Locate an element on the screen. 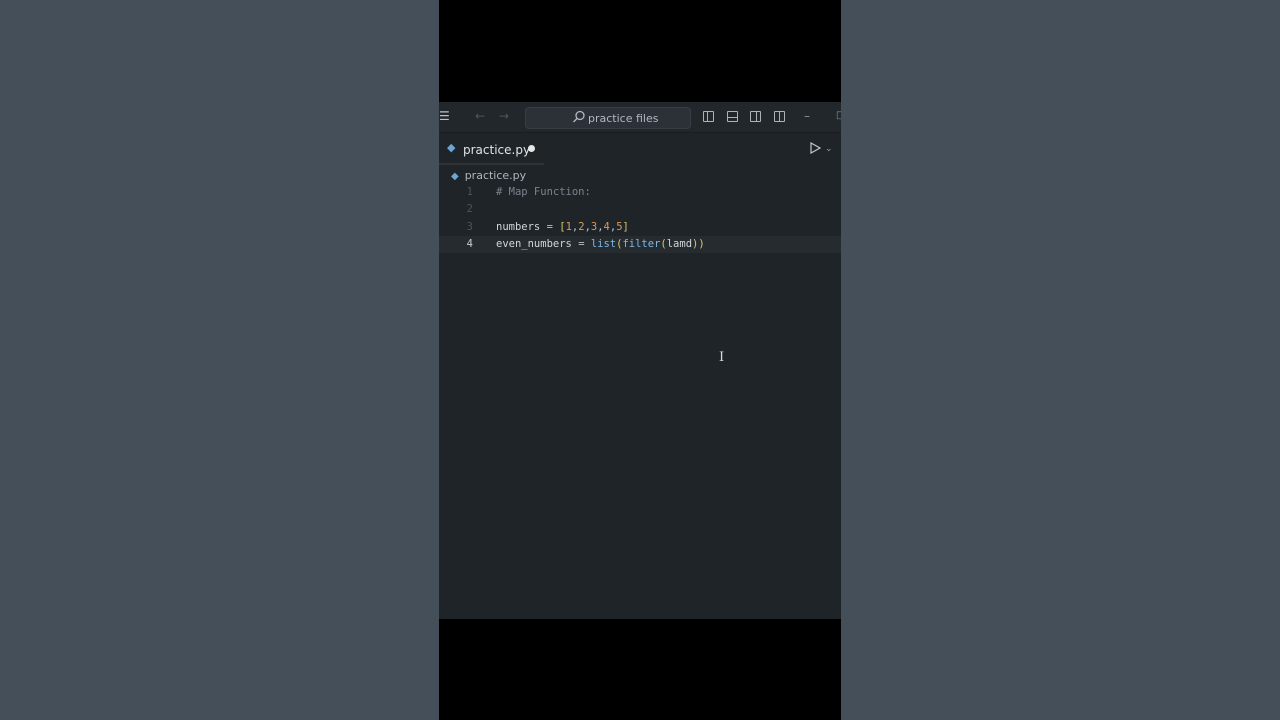 Image resolution: width=1280 pixels, height=720 pixels. search-icon is located at coordinates (579, 116).